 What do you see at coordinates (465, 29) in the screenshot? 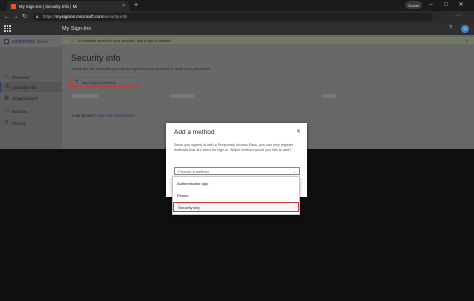
I see `avatar: O` at bounding box center [465, 29].